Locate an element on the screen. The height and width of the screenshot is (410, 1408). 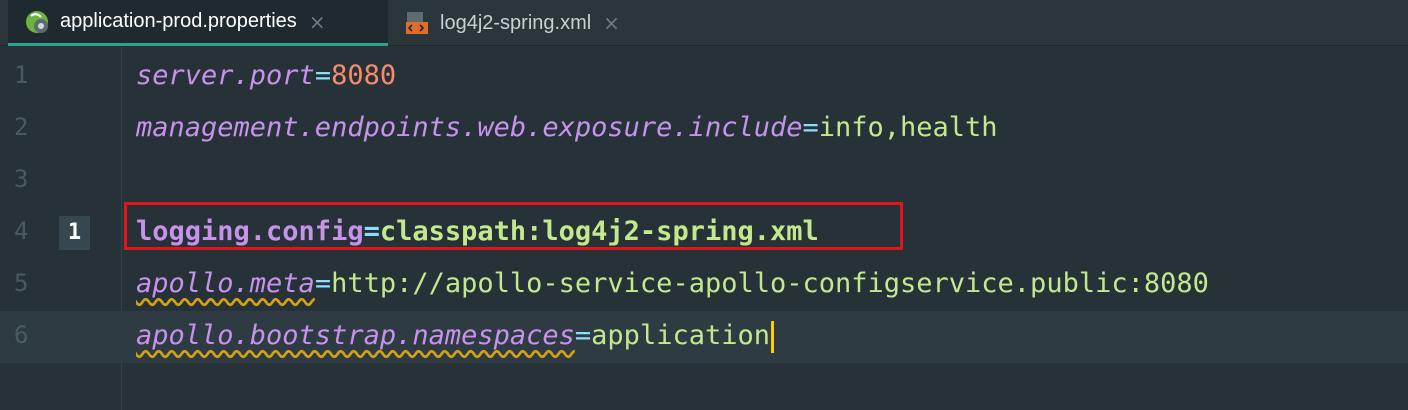
tab-log4j2-spring-xml: log4j2-spring.xml × is located at coordinates (532, 23).